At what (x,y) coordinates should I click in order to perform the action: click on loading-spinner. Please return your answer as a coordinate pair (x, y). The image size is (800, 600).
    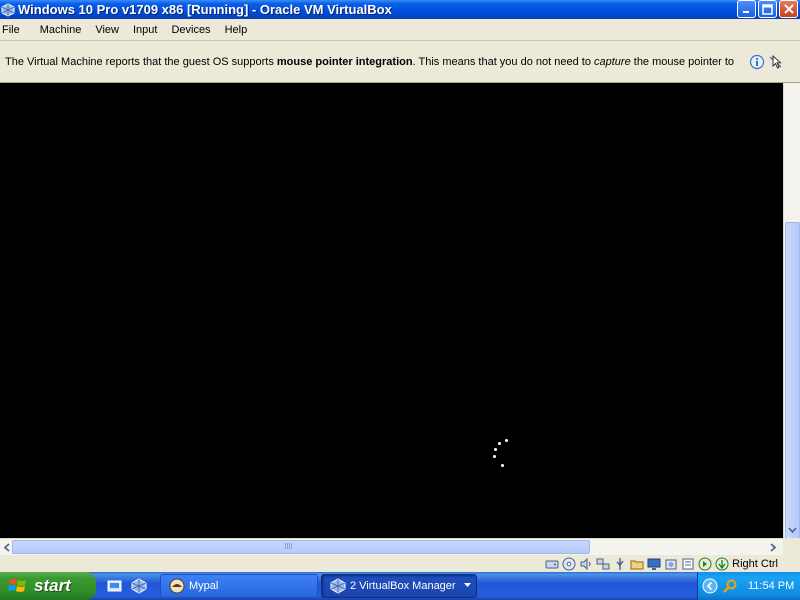
    Looking at the image, I should click on (501, 454).